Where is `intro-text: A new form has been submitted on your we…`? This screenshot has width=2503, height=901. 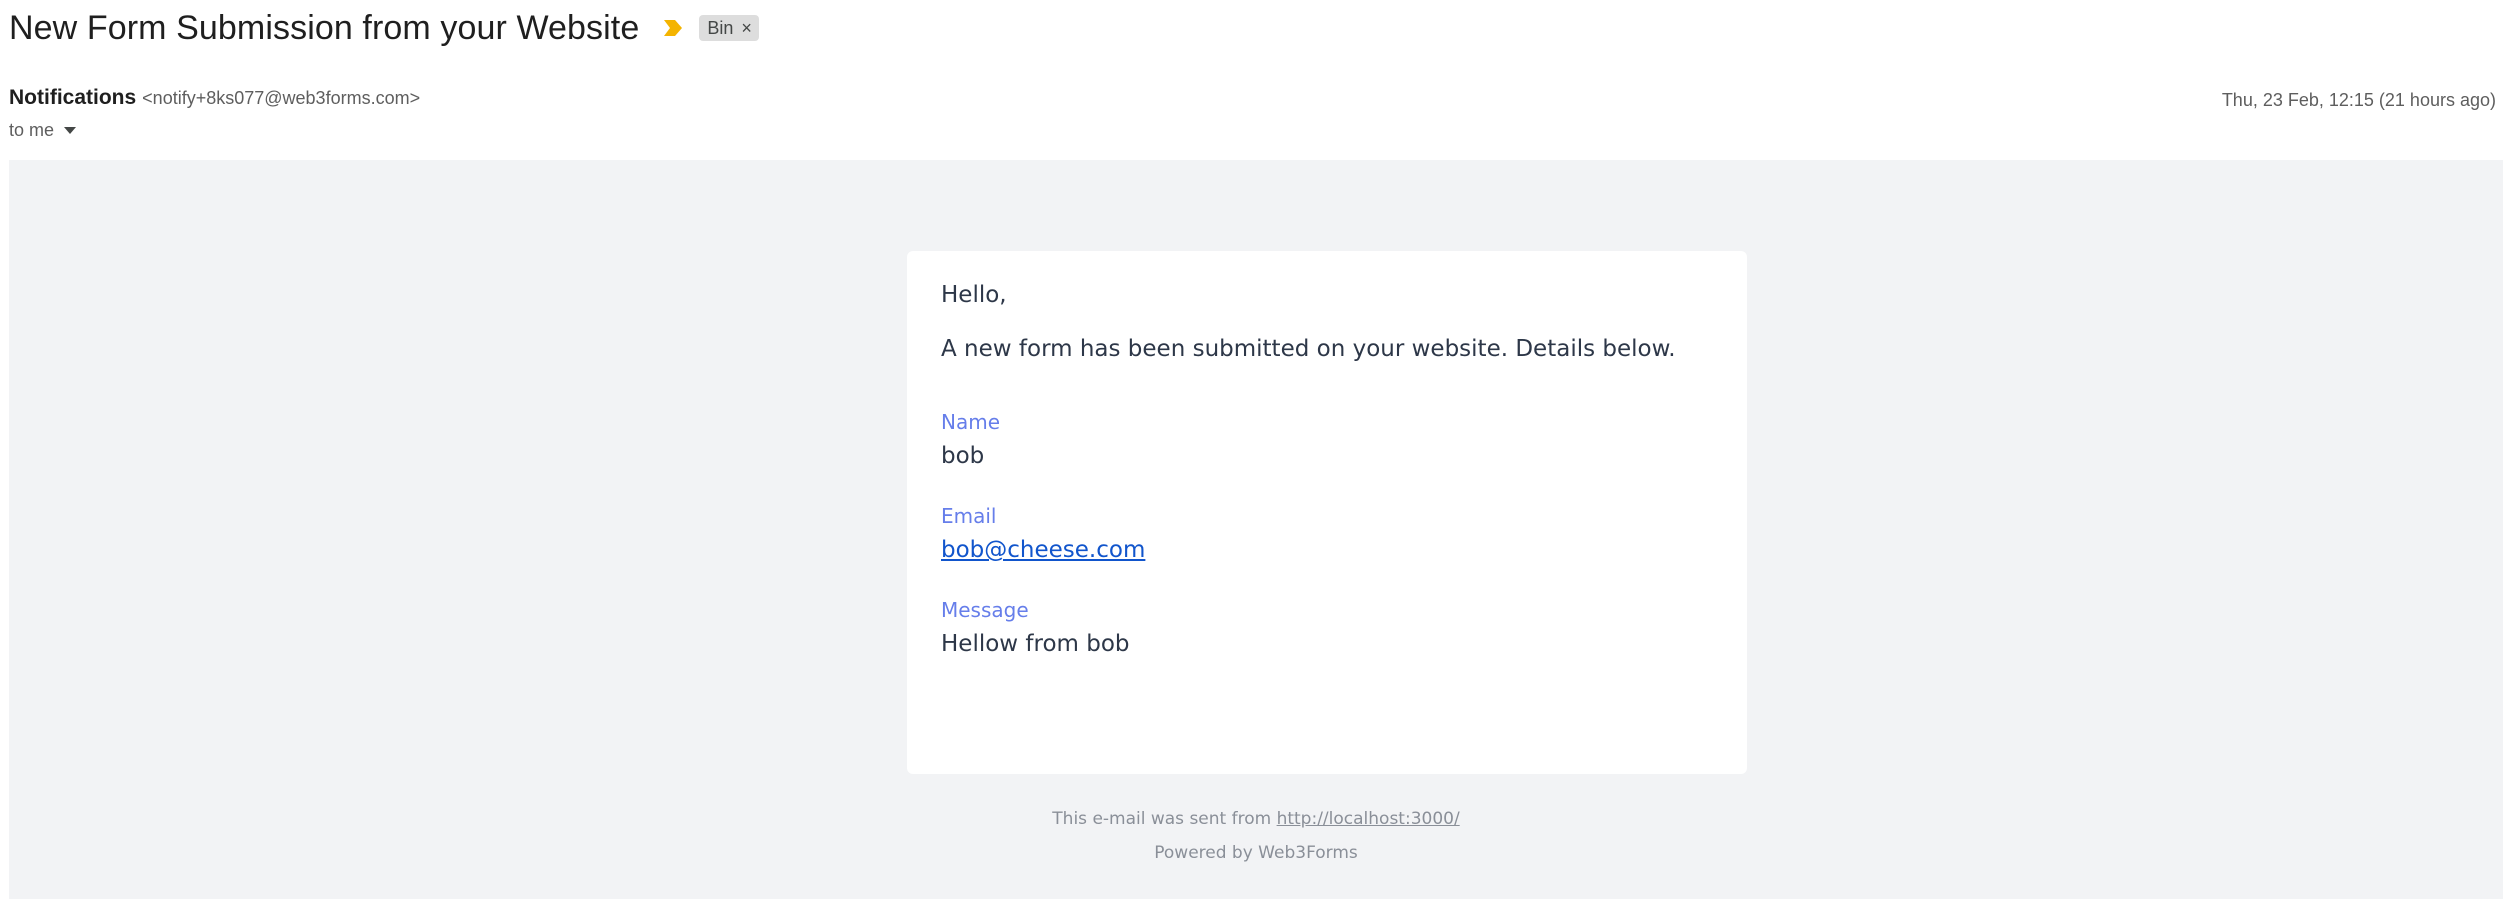
intro-text: A new form has been submitted on your we… is located at coordinates (1308, 349).